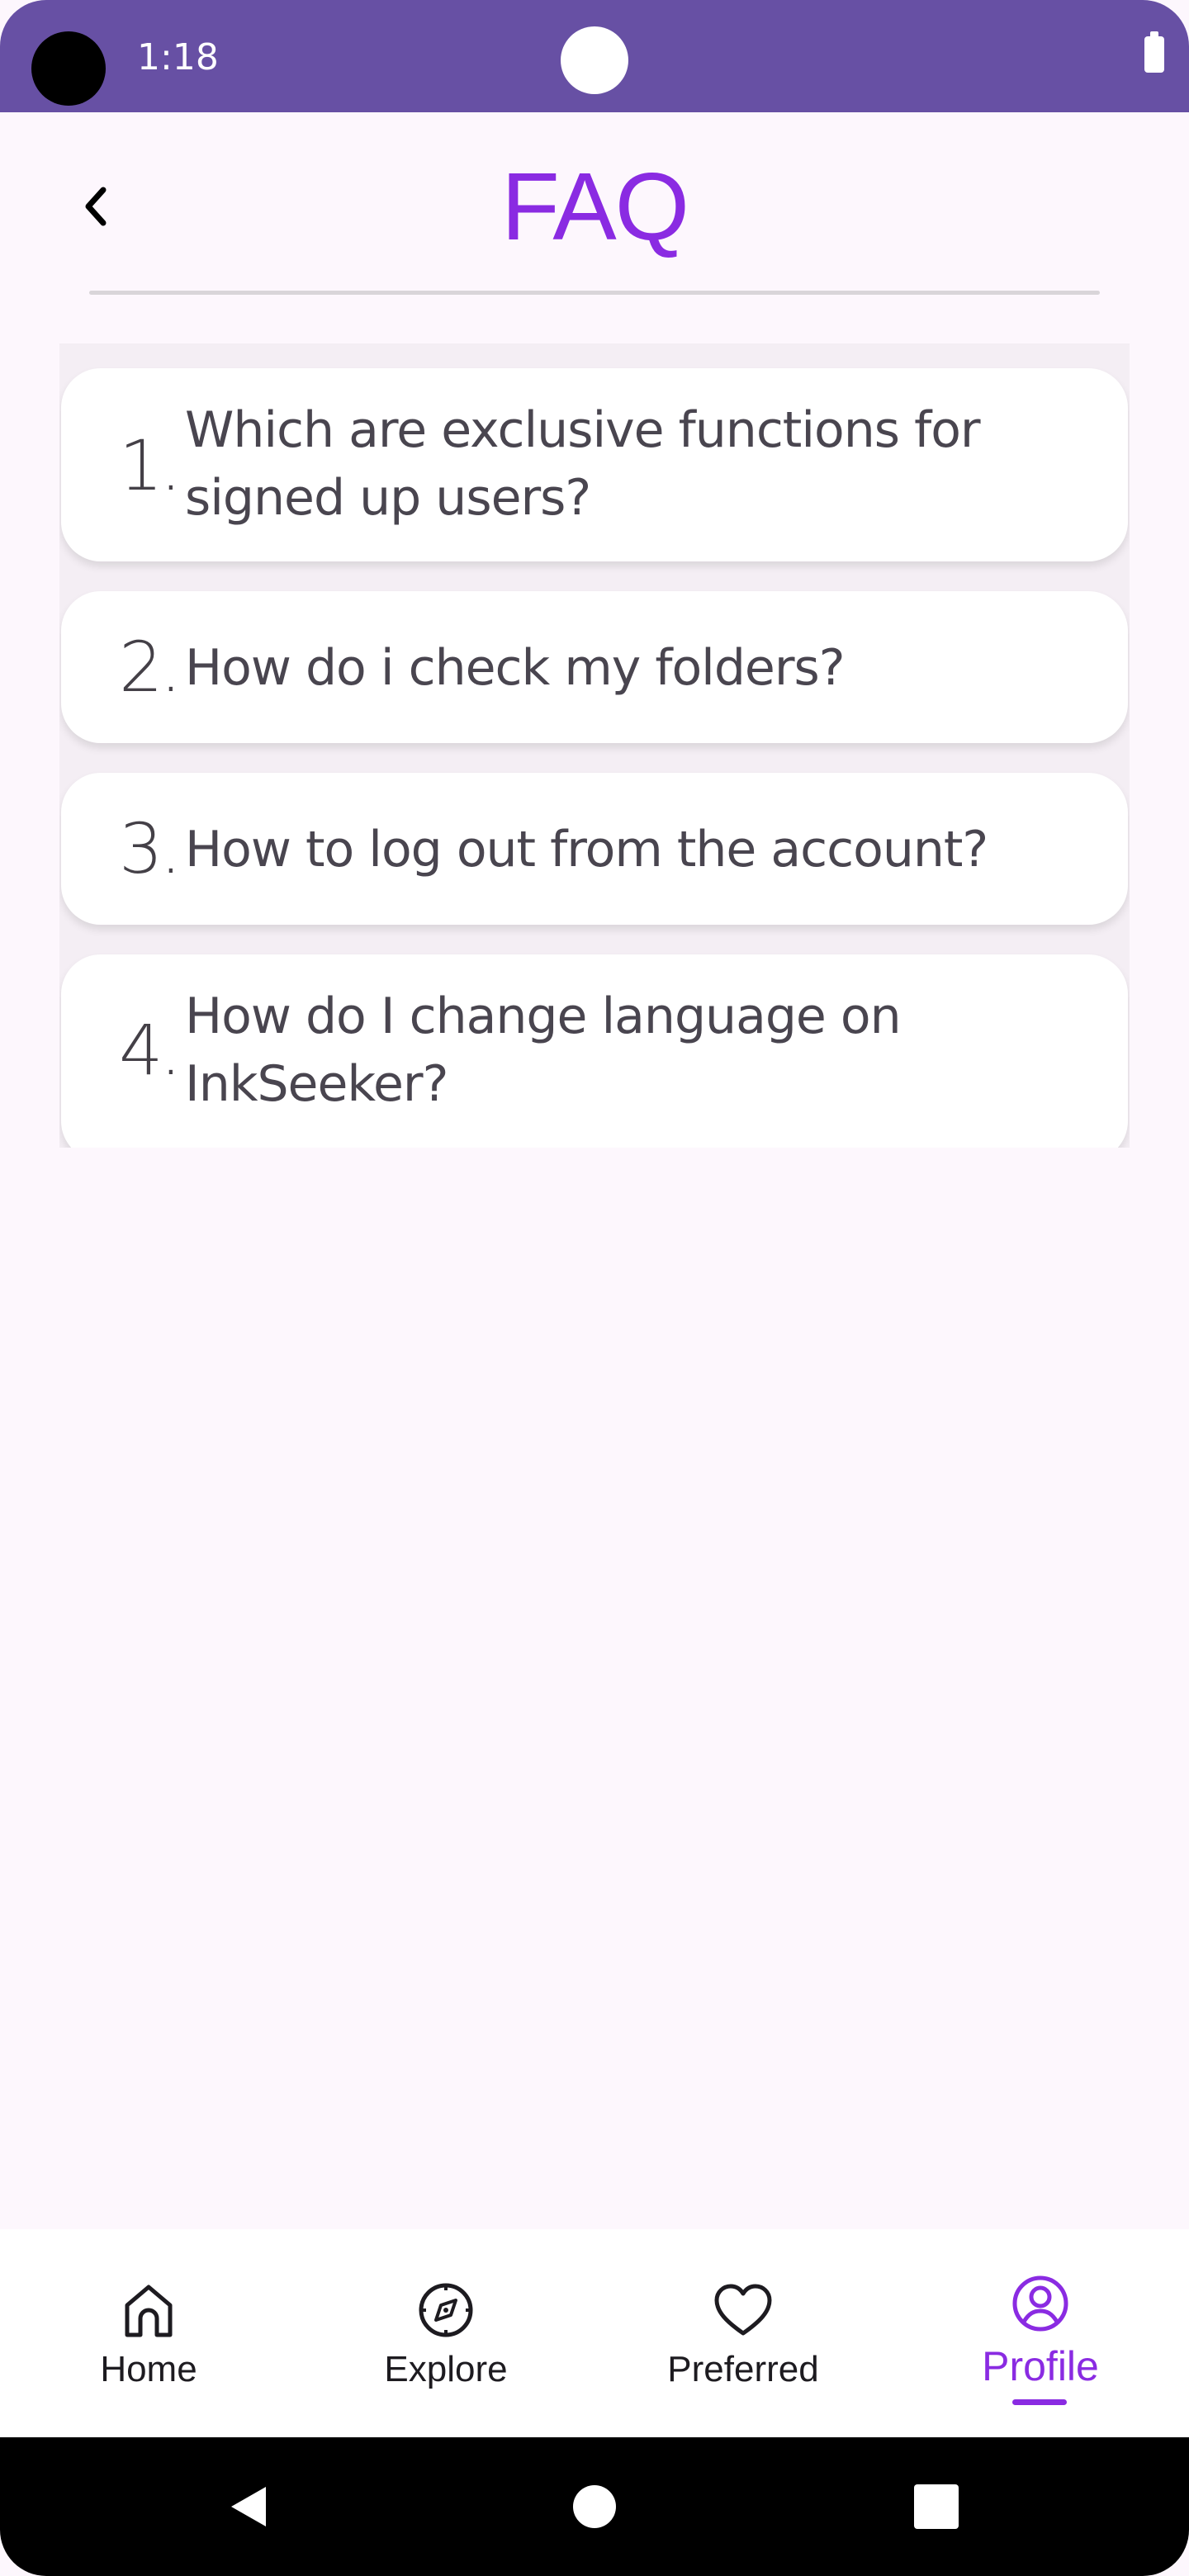 Image resolution: width=1189 pixels, height=2576 pixels. I want to click on status-bar: 1:18, so click(594, 56).